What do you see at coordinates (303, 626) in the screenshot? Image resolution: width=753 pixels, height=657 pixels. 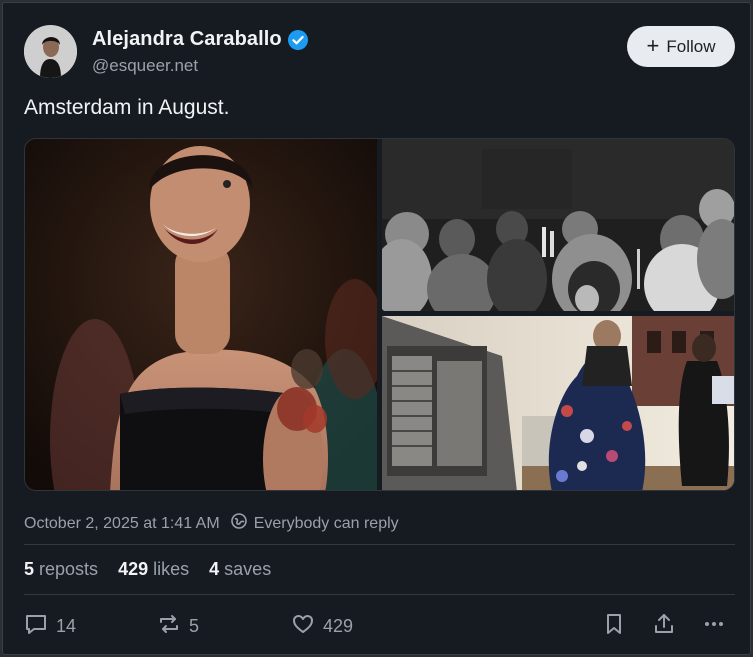 I see `like-icon` at bounding box center [303, 626].